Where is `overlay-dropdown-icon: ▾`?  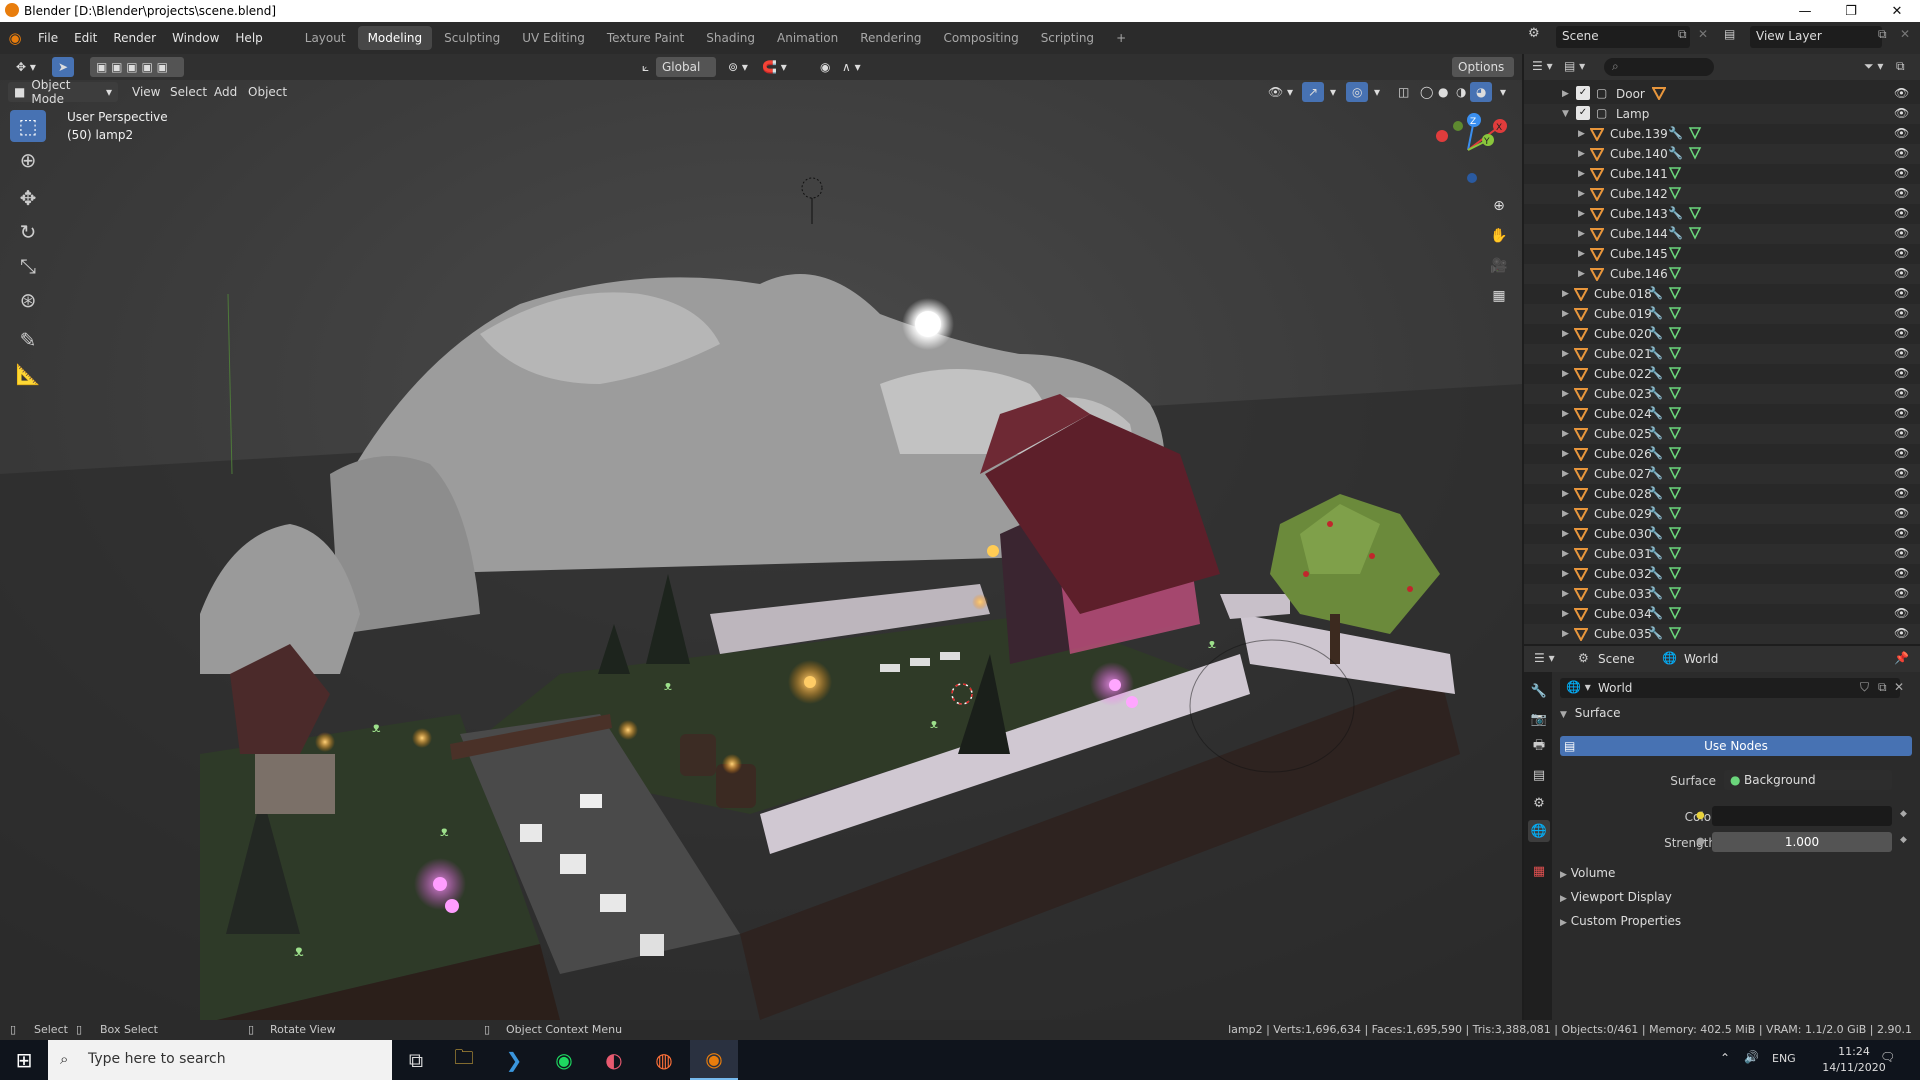 overlay-dropdown-icon: ▾ is located at coordinates (1377, 92).